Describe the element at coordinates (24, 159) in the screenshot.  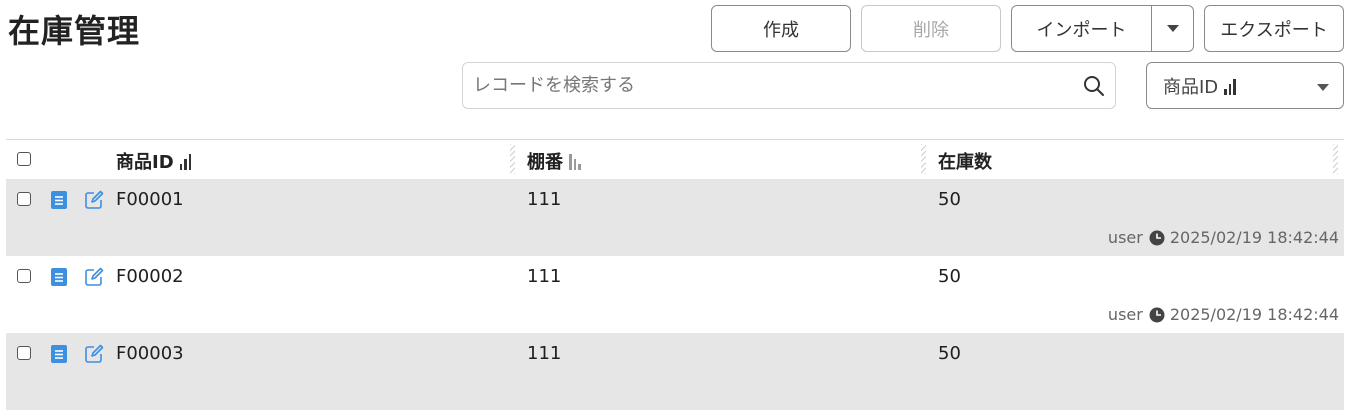
I see `select-all-checkbox` at that location.